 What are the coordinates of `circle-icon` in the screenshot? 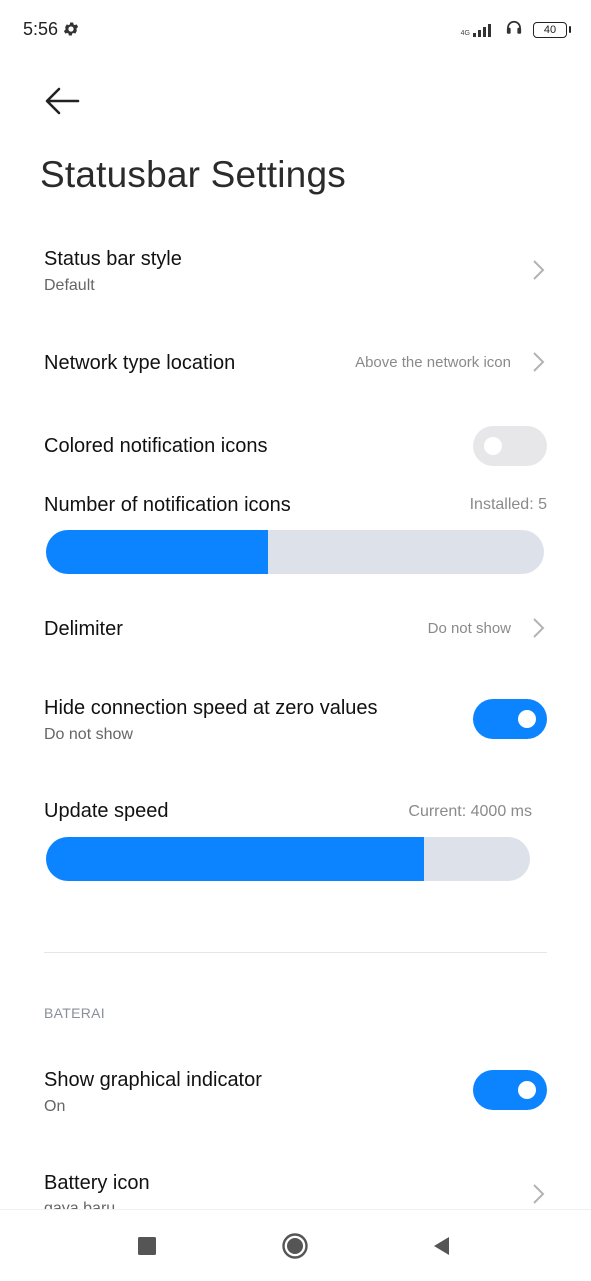 It's located at (295, 1246).